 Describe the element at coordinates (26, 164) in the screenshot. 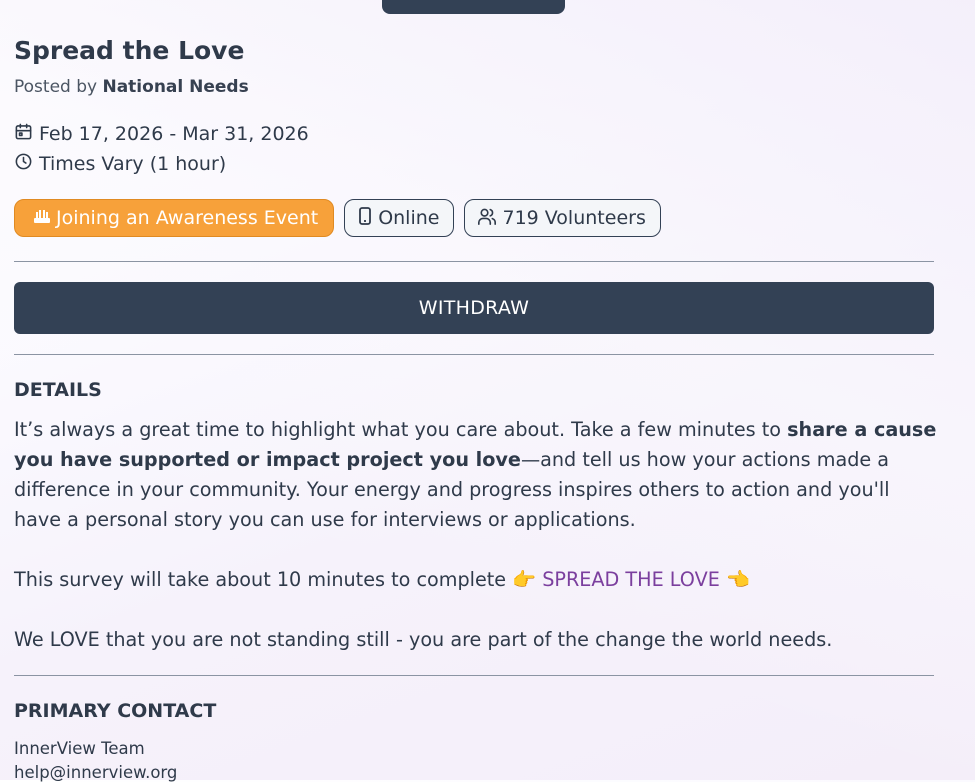

I see `clock-icon` at that location.